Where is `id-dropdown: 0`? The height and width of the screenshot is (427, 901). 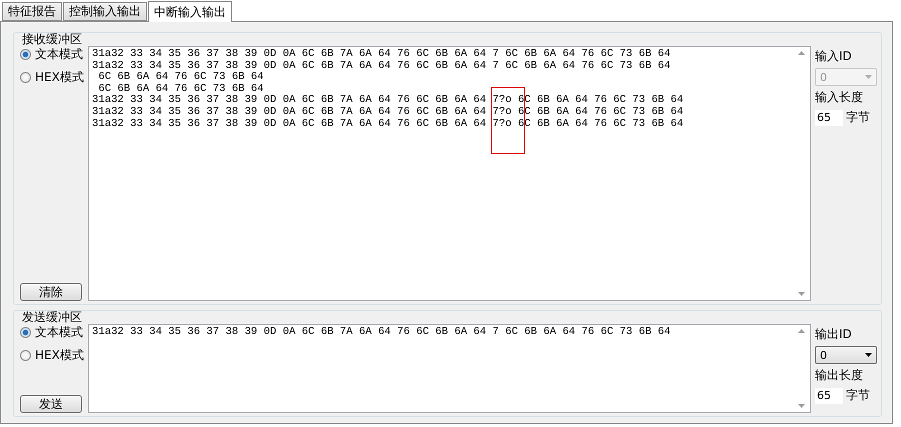
id-dropdown: 0 is located at coordinates (846, 355).